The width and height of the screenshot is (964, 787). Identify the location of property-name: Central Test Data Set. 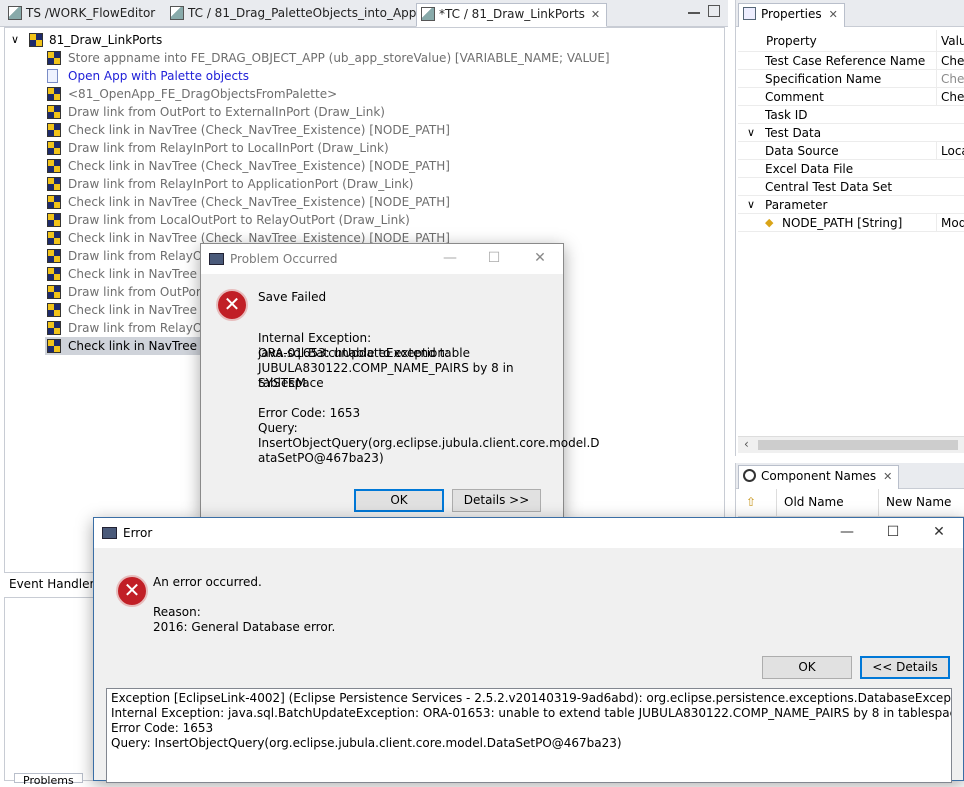
(829, 187).